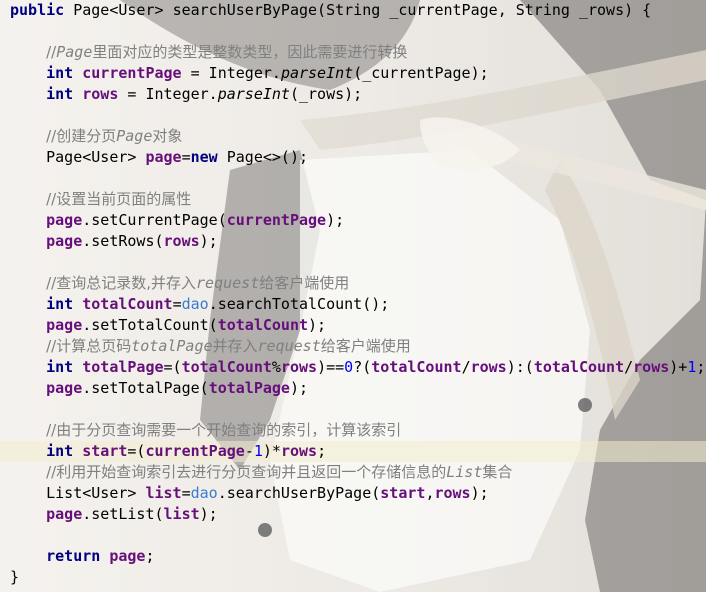 The height and width of the screenshot is (592, 706). Describe the element at coordinates (349, 367) in the screenshot. I see `number-literal: 0` at that location.